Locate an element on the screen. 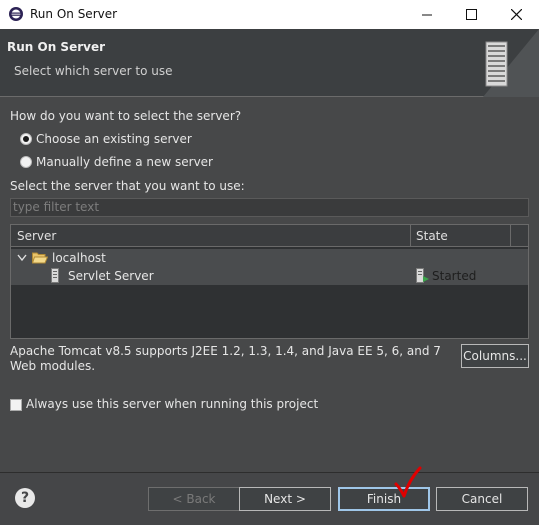  dialog-header: Run On Server Select which server to use is located at coordinates (269, 63).